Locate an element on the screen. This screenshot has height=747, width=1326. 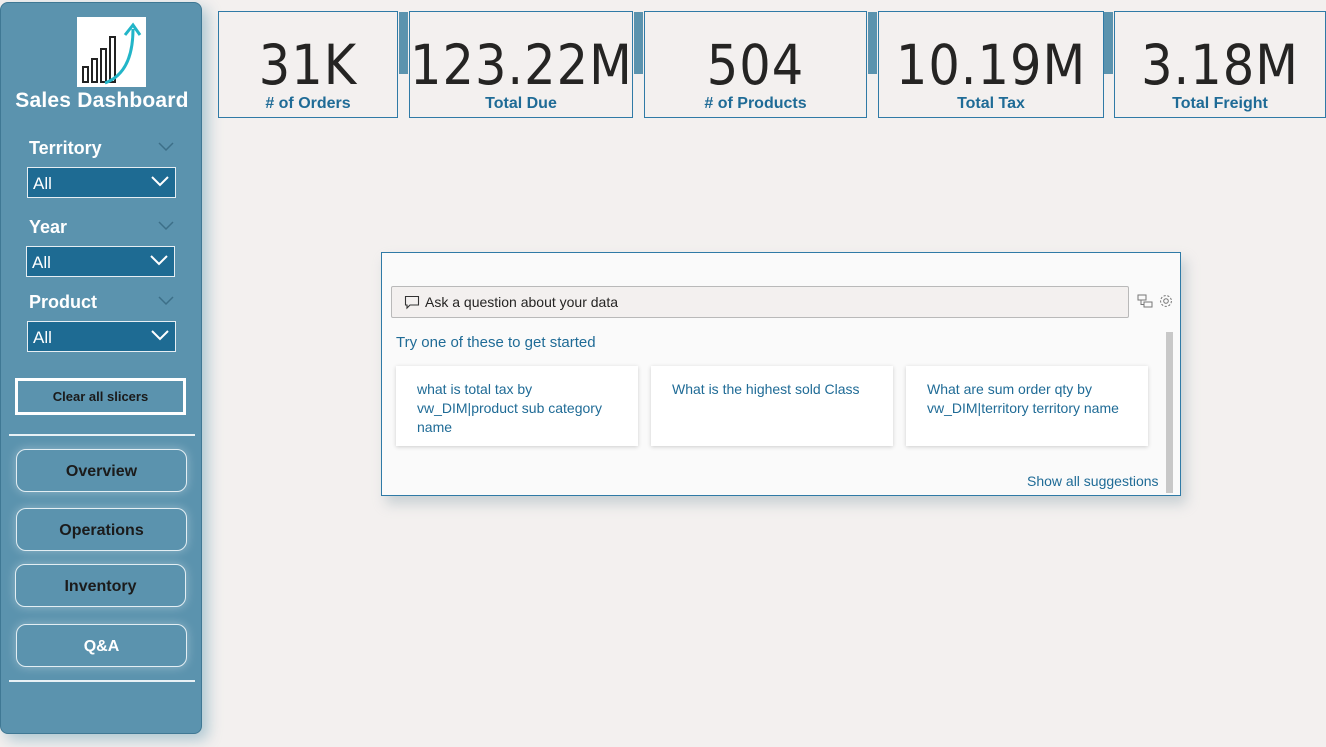
qa-placeholder: Ask a question about your data is located at coordinates (522, 302).